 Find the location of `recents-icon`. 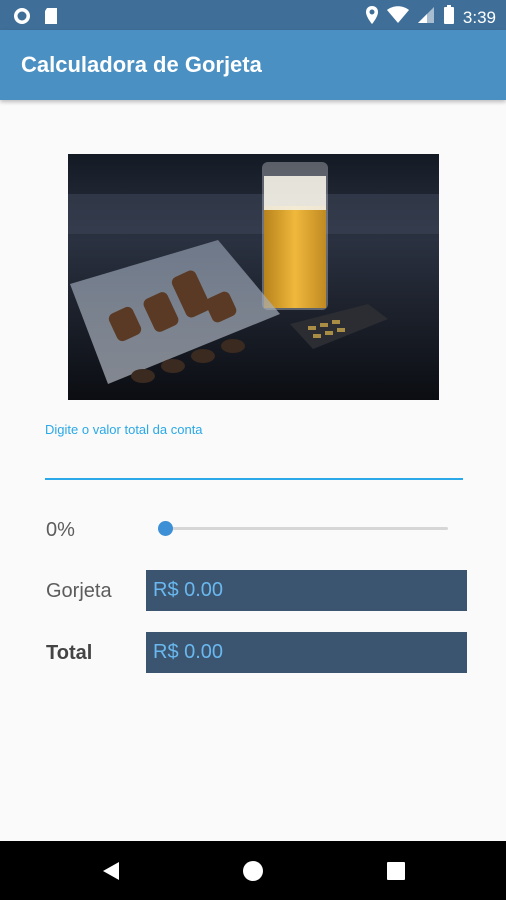

recents-icon is located at coordinates (396, 870).